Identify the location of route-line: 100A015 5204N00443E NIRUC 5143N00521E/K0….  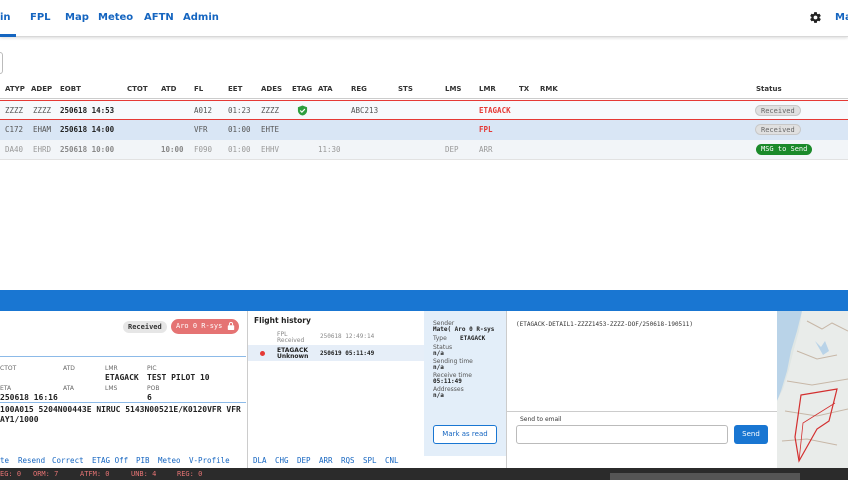
(120, 409).